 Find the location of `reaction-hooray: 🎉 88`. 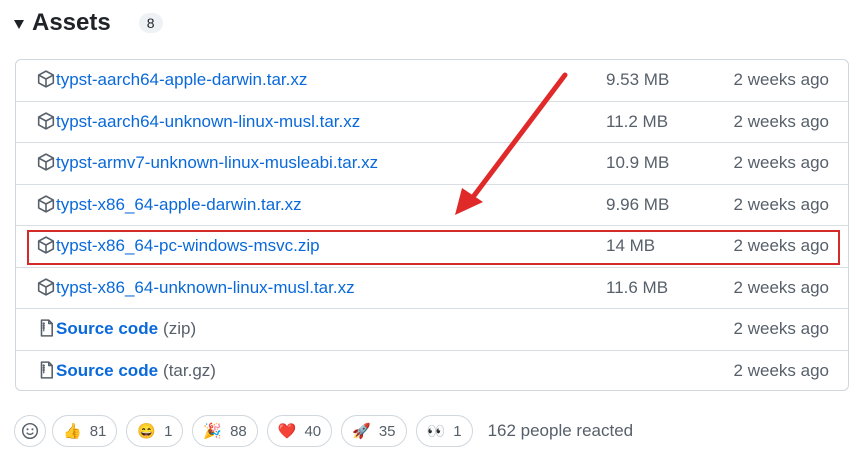

reaction-hooray: 🎉 88 is located at coordinates (225, 431).